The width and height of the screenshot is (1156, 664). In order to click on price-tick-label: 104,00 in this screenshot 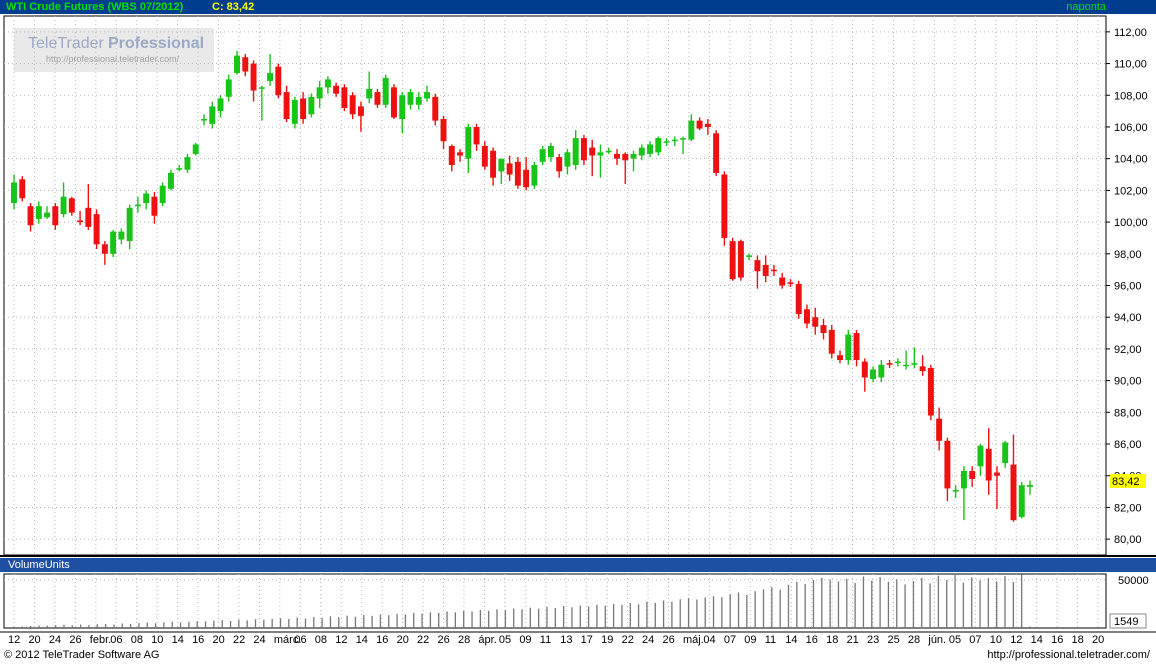, I will do `click(1131, 160)`.